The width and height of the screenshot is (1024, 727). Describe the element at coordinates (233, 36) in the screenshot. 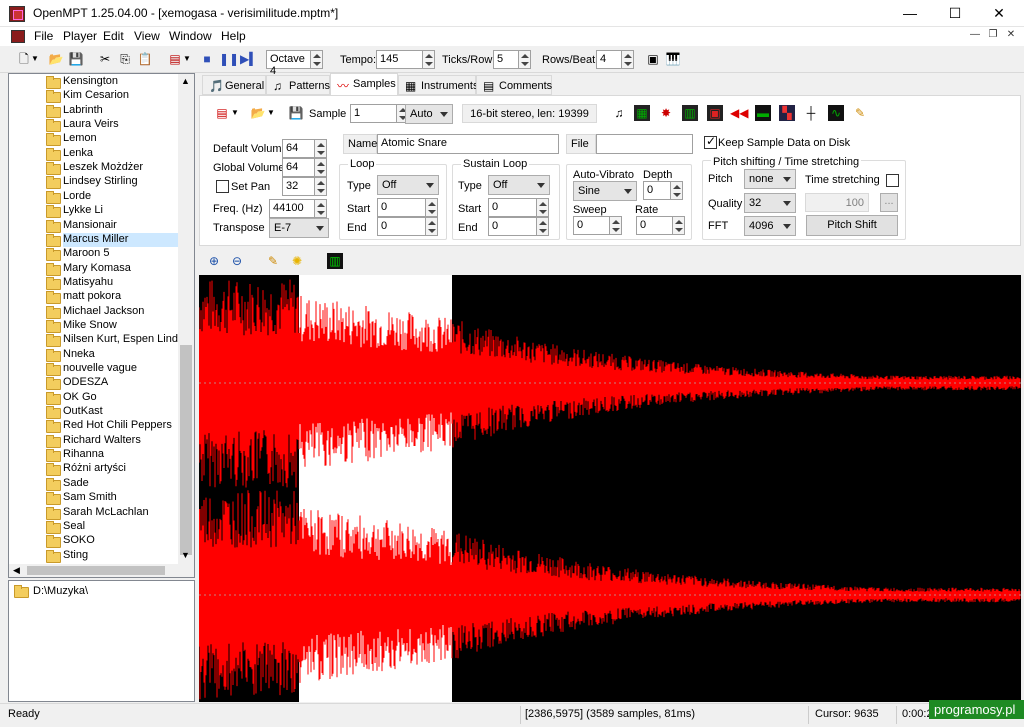

I see `menu-help: Help` at that location.